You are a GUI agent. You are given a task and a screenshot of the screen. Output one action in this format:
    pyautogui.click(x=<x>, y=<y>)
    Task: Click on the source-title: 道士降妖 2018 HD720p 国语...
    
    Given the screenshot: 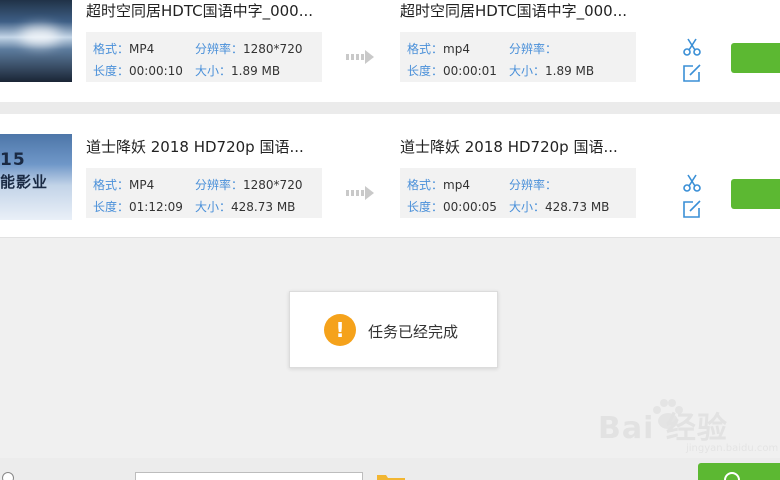 What is the action you would take?
    pyautogui.click(x=195, y=147)
    